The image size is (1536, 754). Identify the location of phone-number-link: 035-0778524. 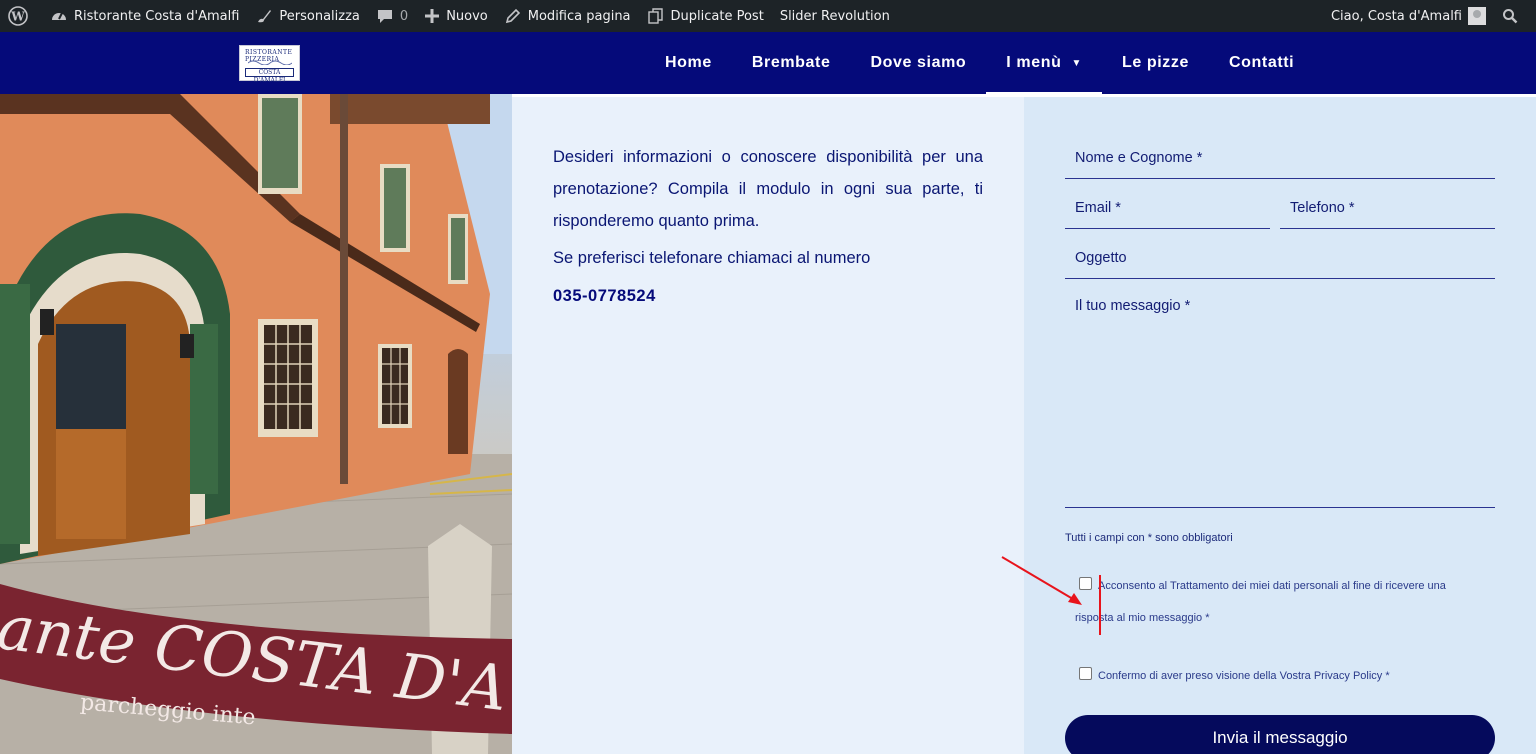
(604, 296).